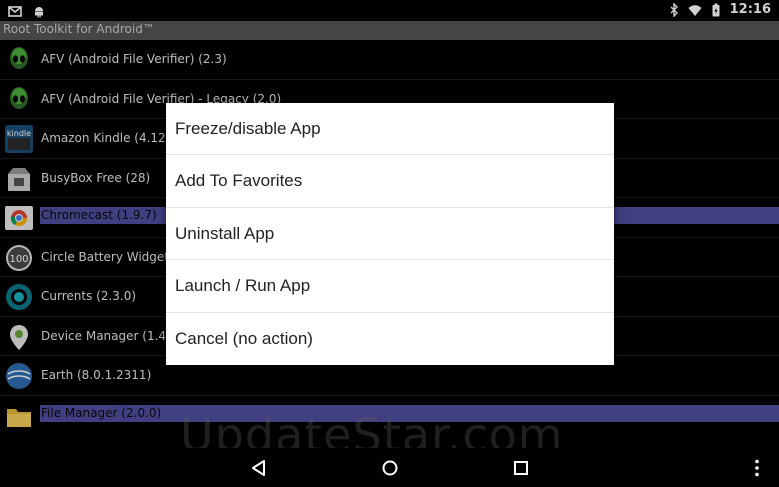 The image size is (779, 487). Describe the element at coordinates (390, 129) in the screenshot. I see `freeze-disable-app-option: Freeze/disable App` at that location.